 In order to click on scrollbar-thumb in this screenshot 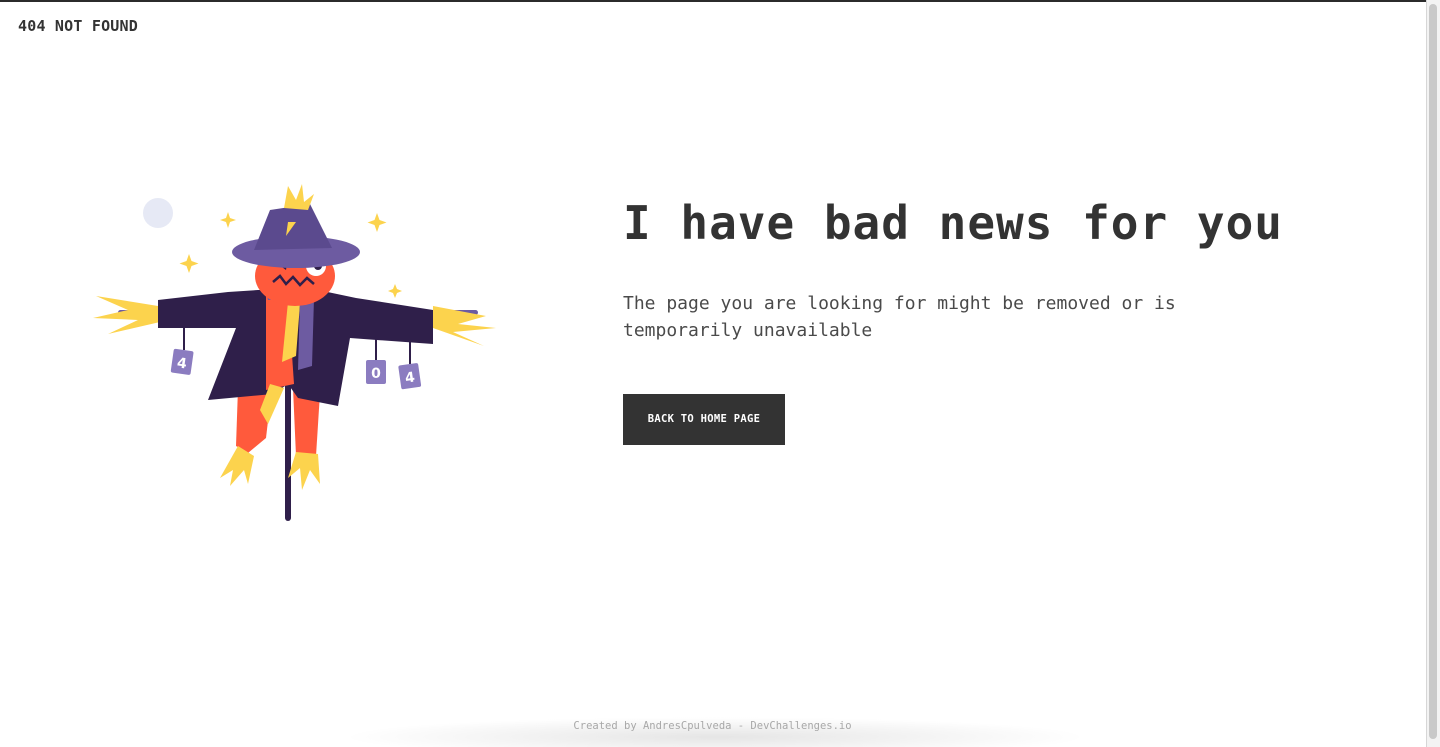, I will do `click(1433, 371)`.